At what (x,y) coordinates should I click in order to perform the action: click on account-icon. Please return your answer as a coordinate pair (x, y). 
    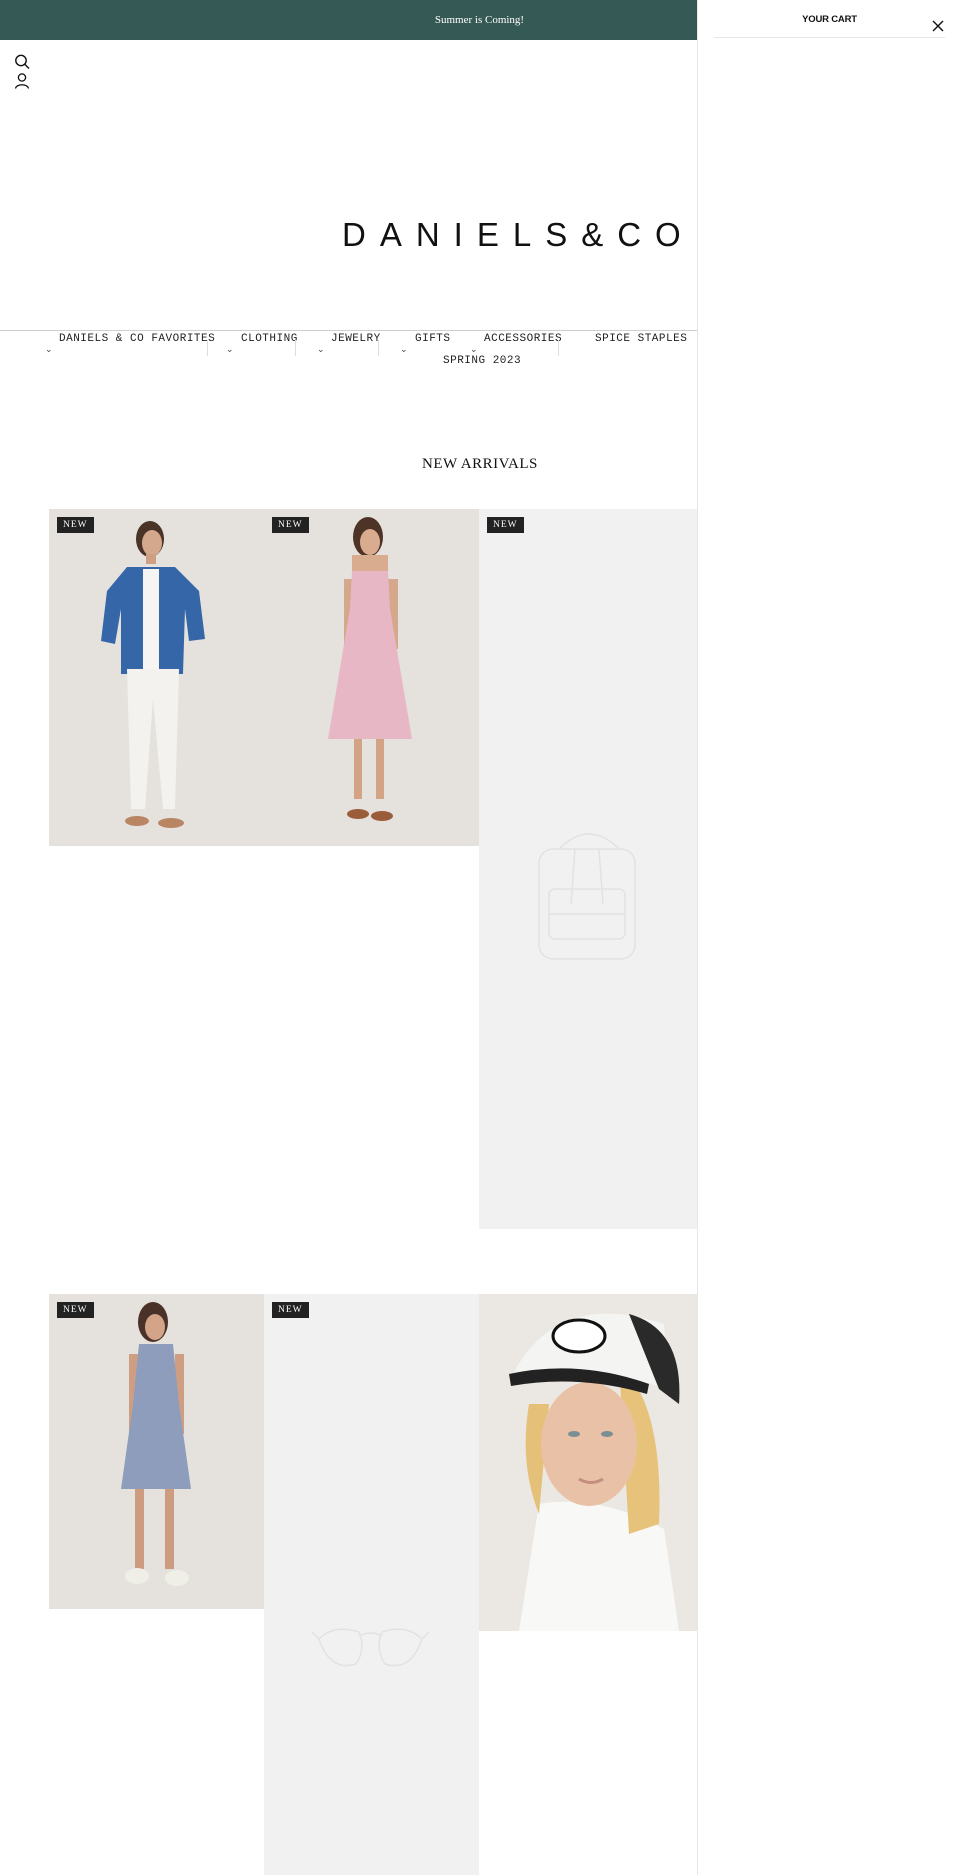
    Looking at the image, I should click on (22, 81).